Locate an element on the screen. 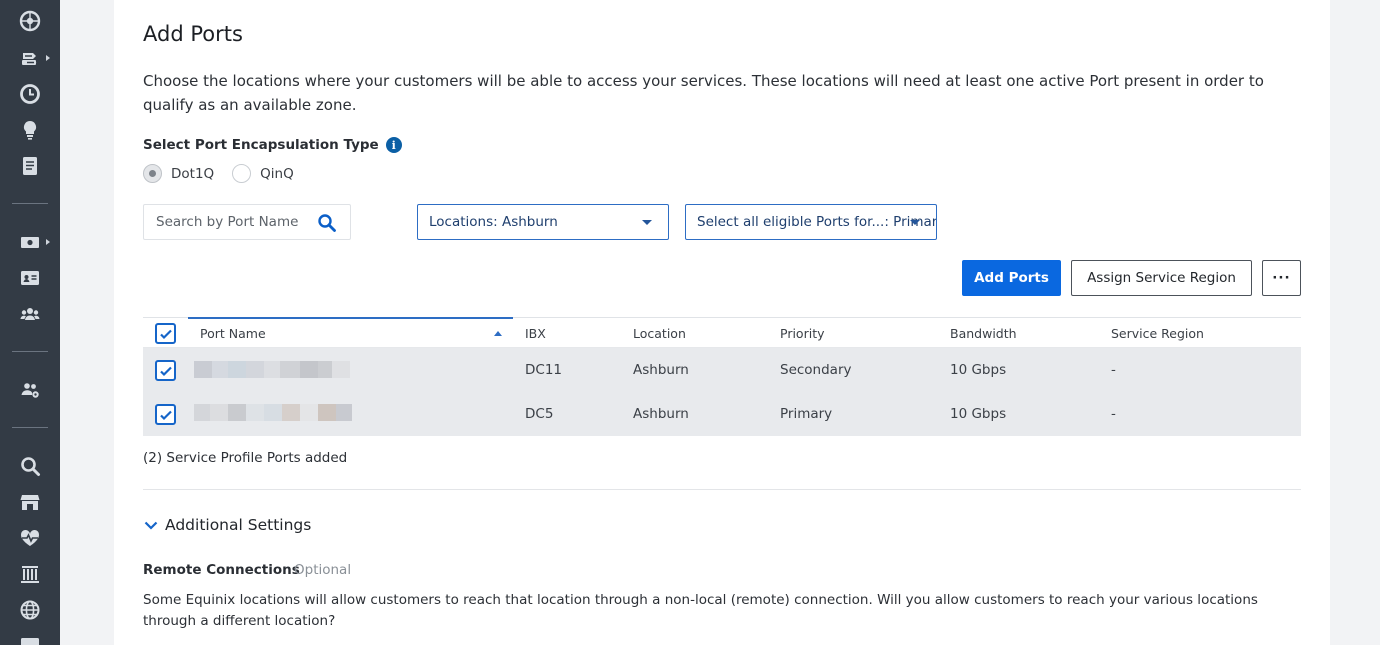 The height and width of the screenshot is (645, 1380). cell-priority: Secondary is located at coordinates (816, 370).